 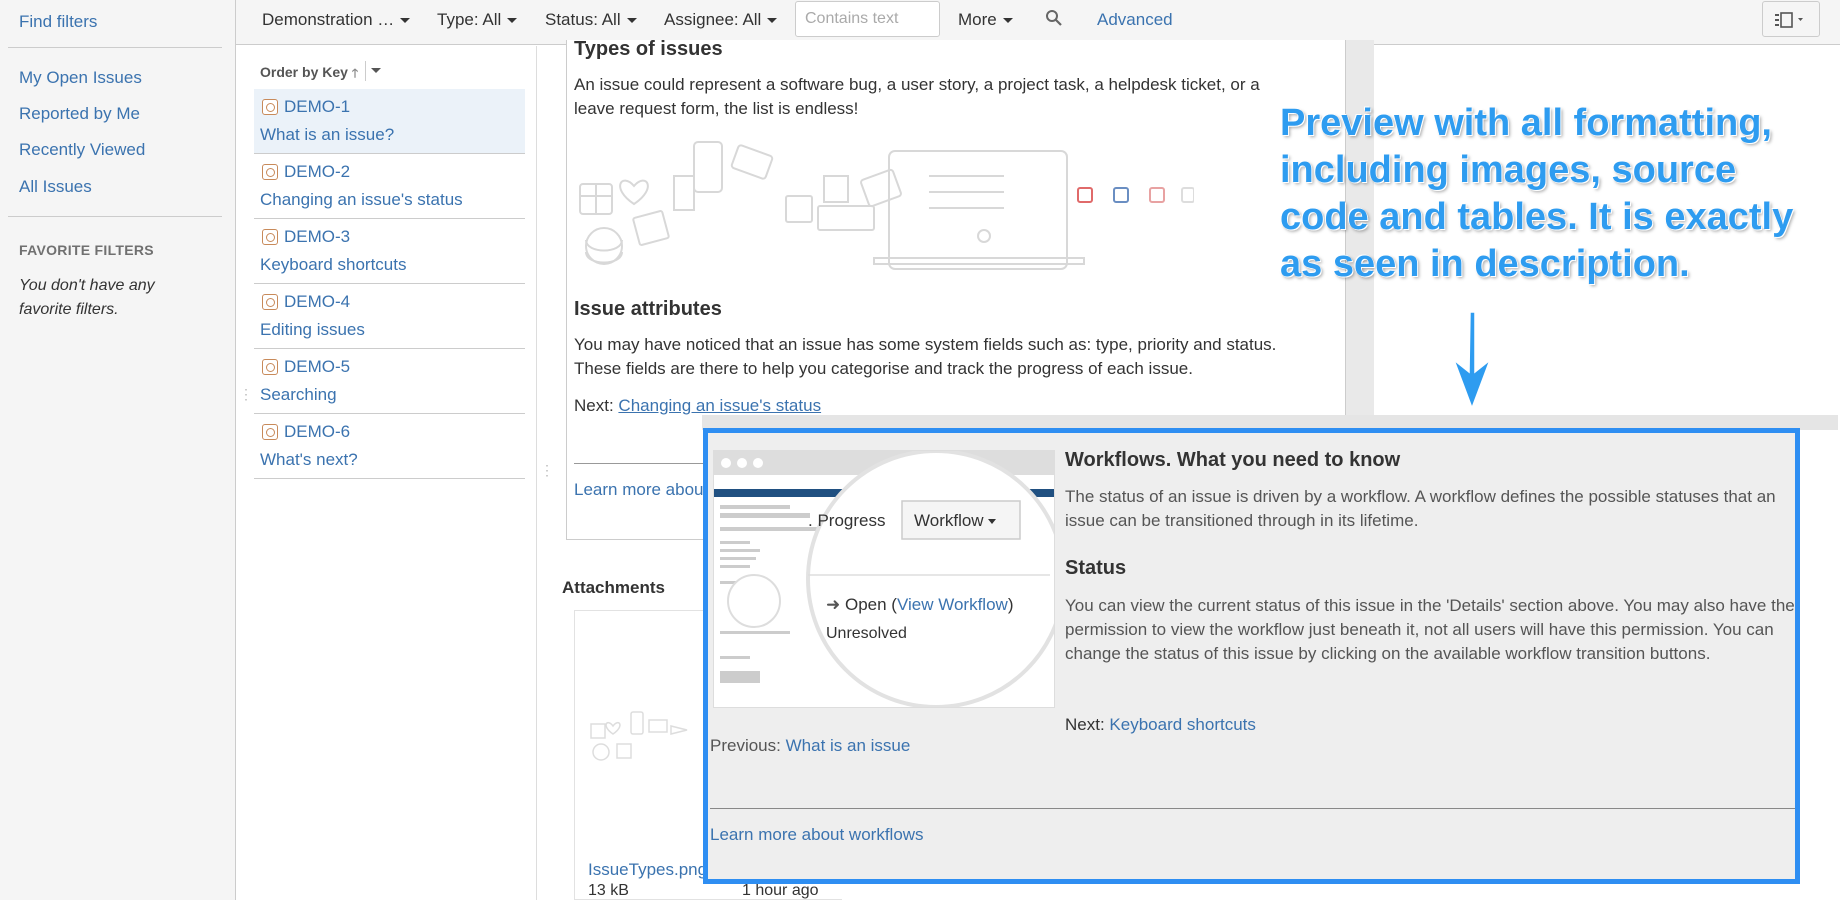 I want to click on issue-row-demo-2: DEMO-2 Changing an issue's status, so click(x=389, y=186).